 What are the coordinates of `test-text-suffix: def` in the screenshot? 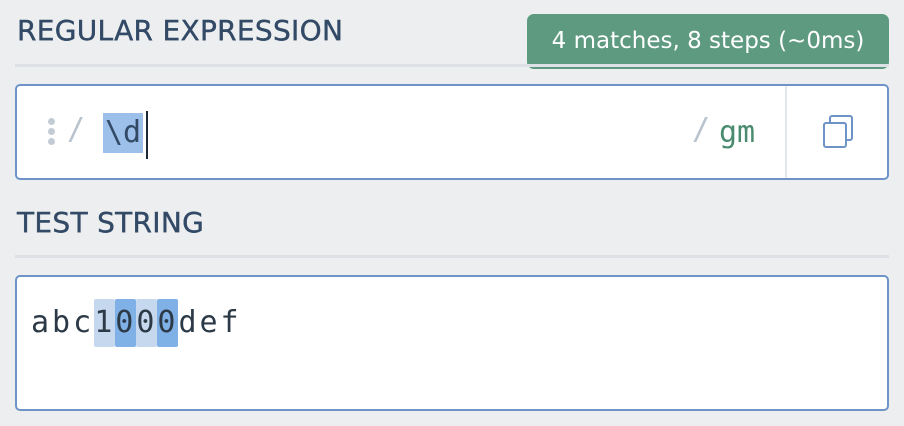 It's located at (210, 322).